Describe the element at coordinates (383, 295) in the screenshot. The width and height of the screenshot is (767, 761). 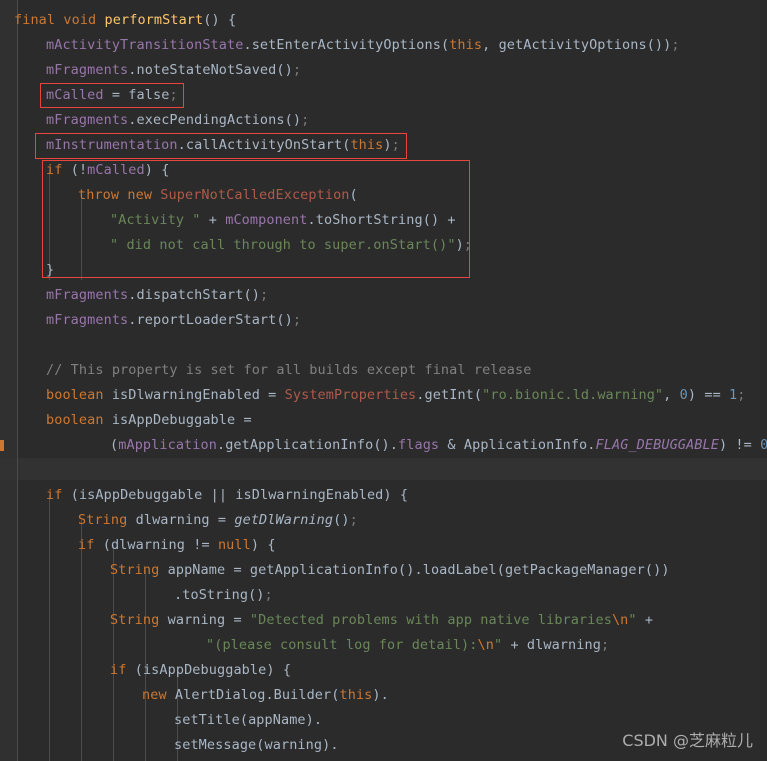
I see `code-line: mFragments.dispatchStart();` at that location.